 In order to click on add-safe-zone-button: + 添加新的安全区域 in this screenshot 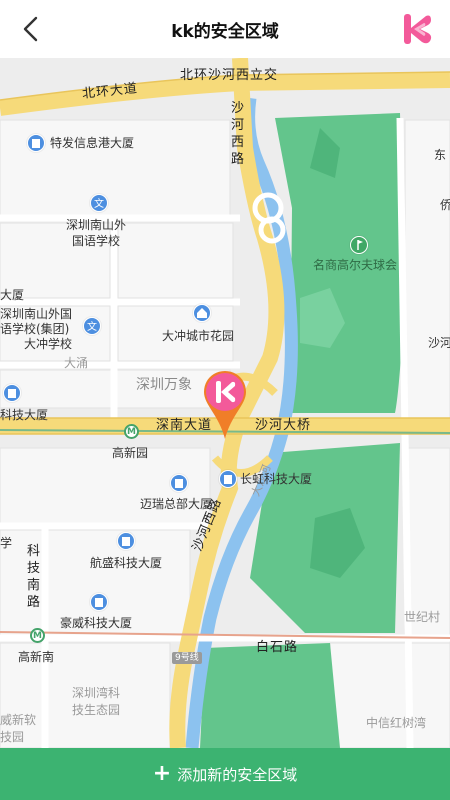, I will do `click(225, 774)`.